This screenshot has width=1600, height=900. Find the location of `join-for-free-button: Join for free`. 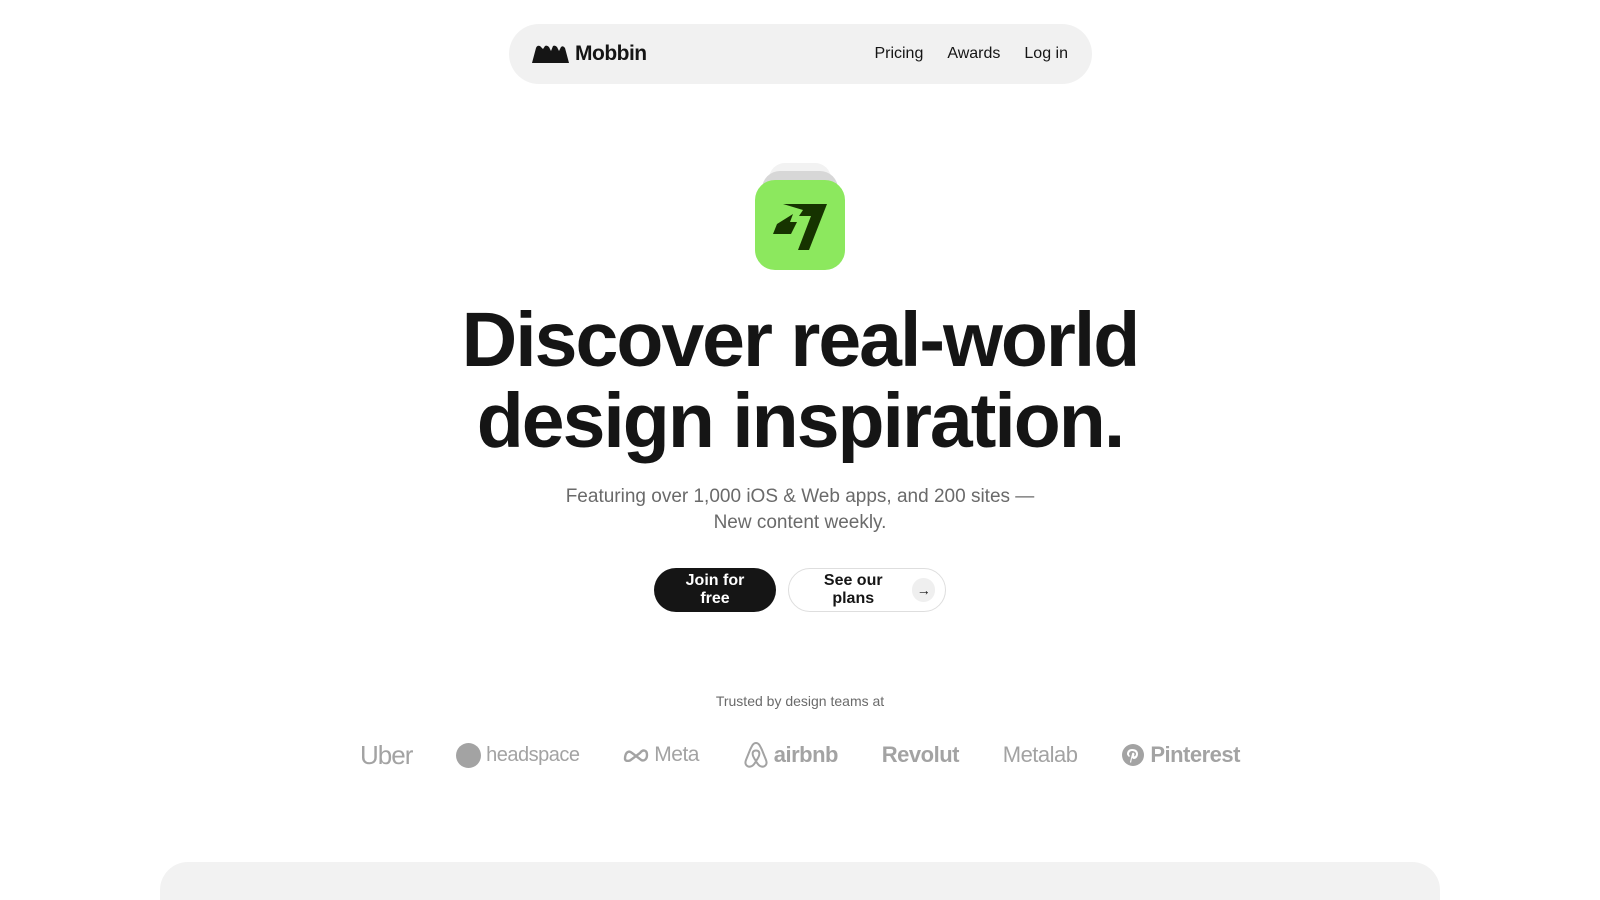

join-for-free-button: Join for free is located at coordinates (715, 590).